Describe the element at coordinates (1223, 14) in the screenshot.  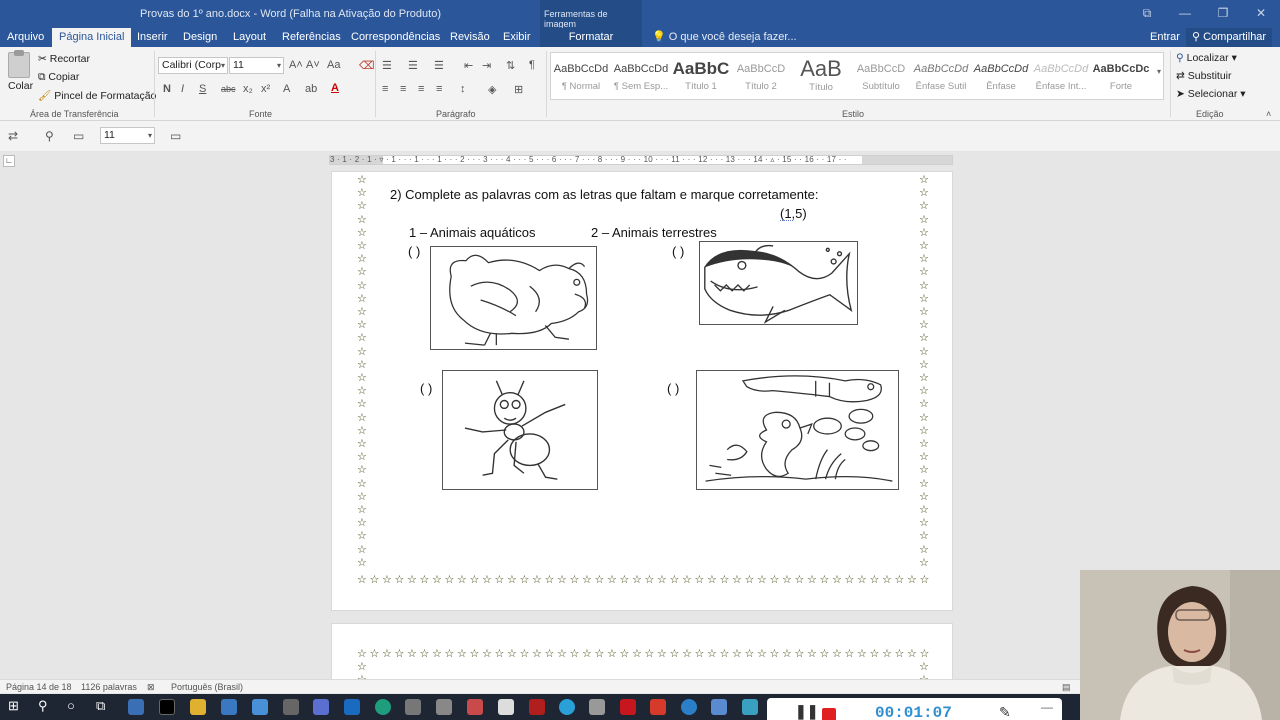
I see `maximize-button: ❐` at that location.